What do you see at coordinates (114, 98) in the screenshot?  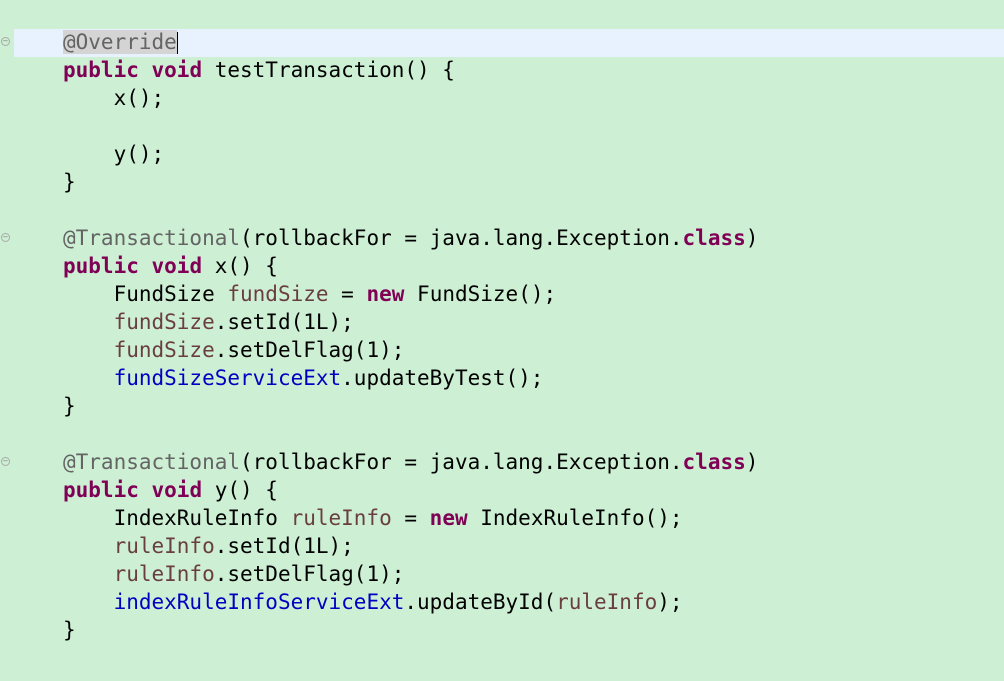 I see `code-token: x();` at bounding box center [114, 98].